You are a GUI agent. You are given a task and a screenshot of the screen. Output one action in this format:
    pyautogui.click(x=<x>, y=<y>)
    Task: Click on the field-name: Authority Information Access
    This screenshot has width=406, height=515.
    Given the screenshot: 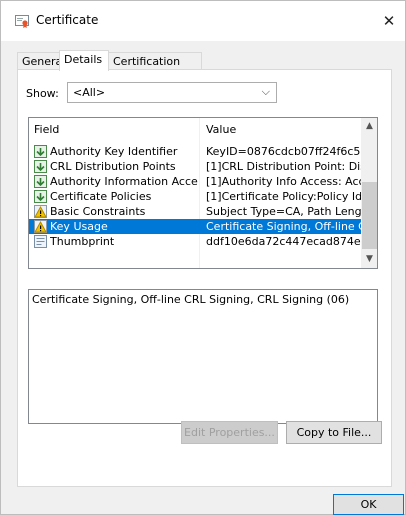 What is the action you would take?
    pyautogui.click(x=124, y=181)
    